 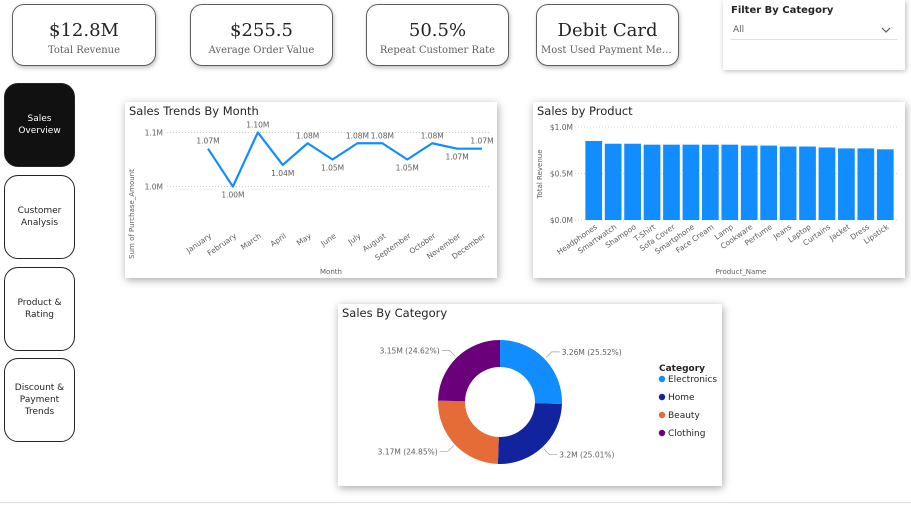 I want to click on kpi-card-repeat-customer-rate: 50.5% Repeat Customer Rate, so click(x=437, y=35).